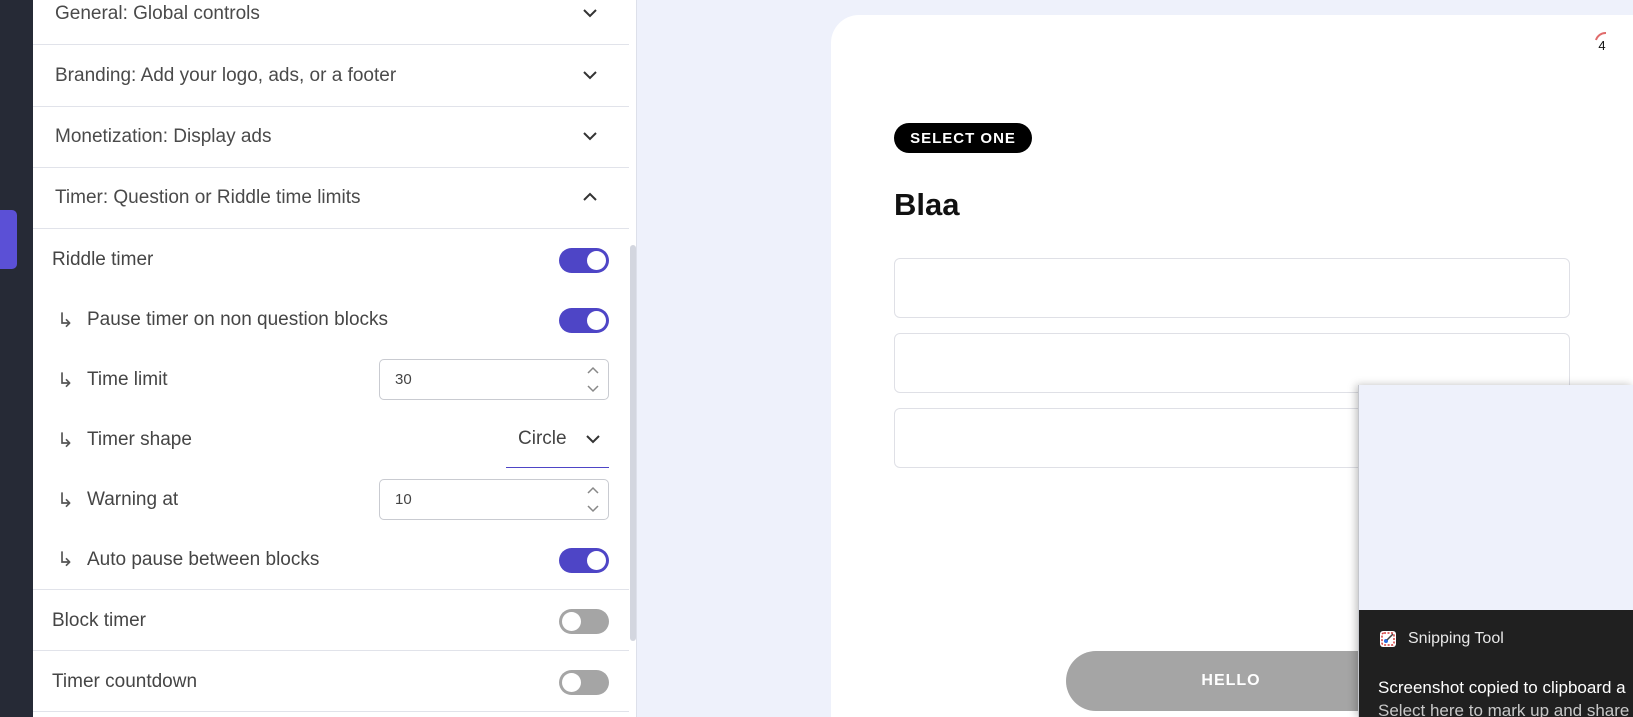 The image size is (1633, 717). Describe the element at coordinates (1602, 45) in the screenshot. I see `timer-value: 4` at that location.